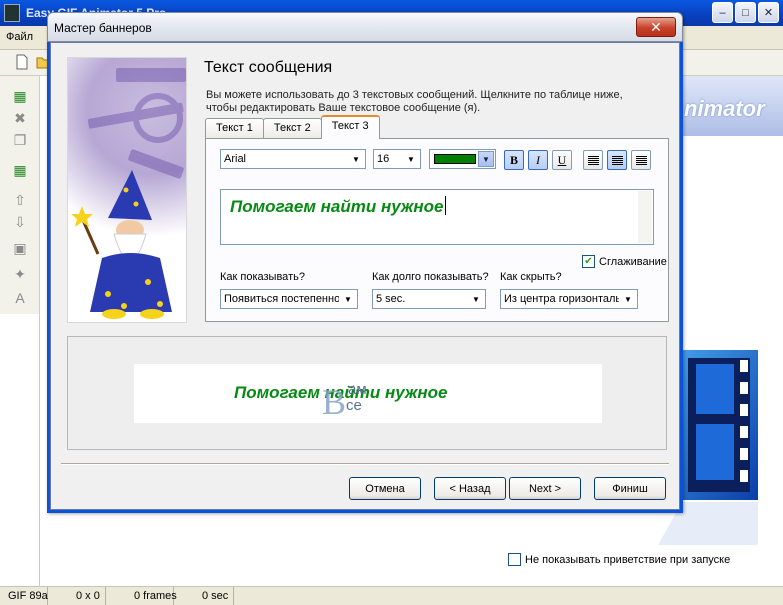 The image size is (783, 605). I want to click on status-format: GIF 89a, so click(24, 596).